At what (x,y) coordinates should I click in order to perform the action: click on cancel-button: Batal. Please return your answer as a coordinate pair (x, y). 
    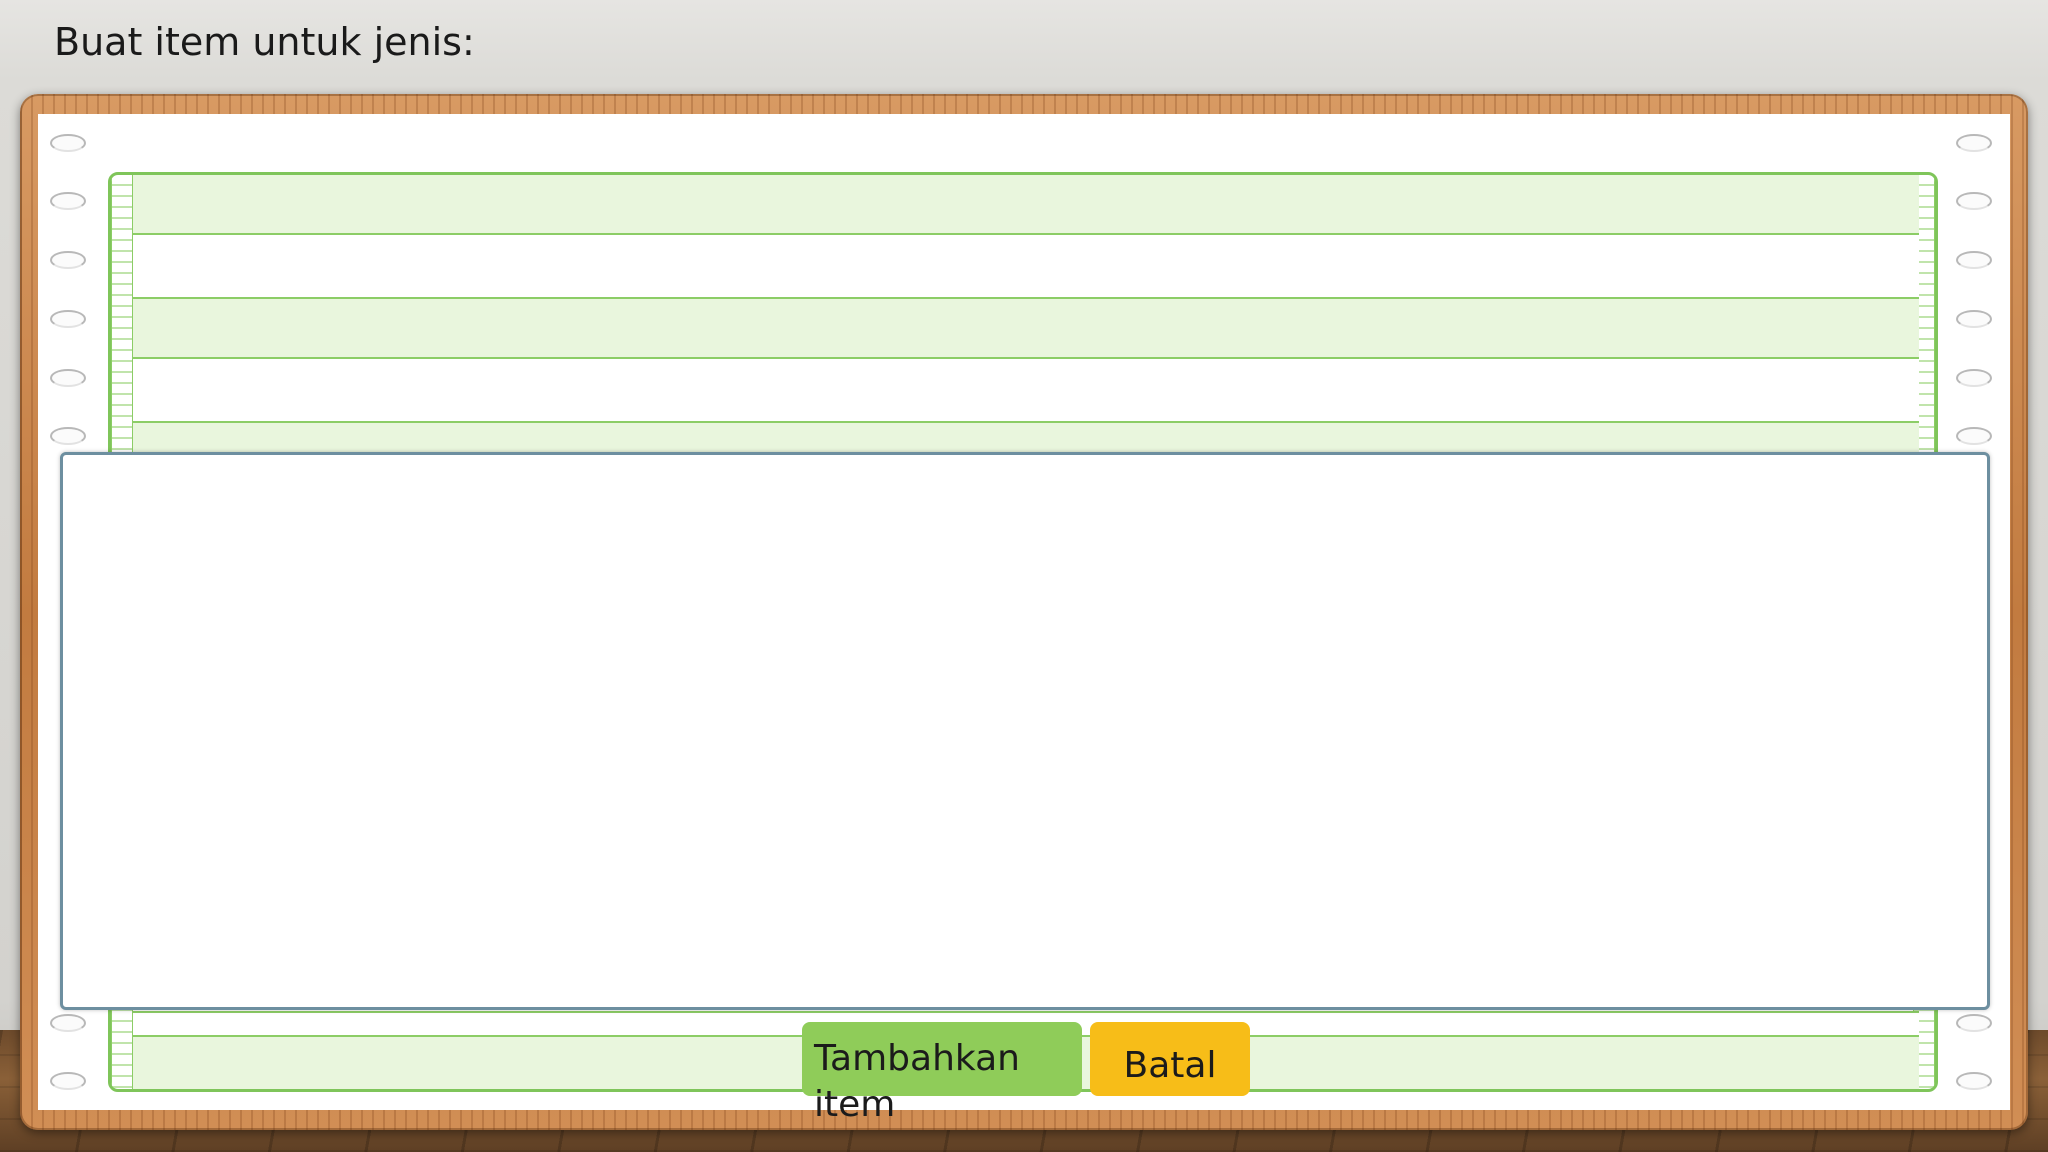
    Looking at the image, I should click on (1170, 1059).